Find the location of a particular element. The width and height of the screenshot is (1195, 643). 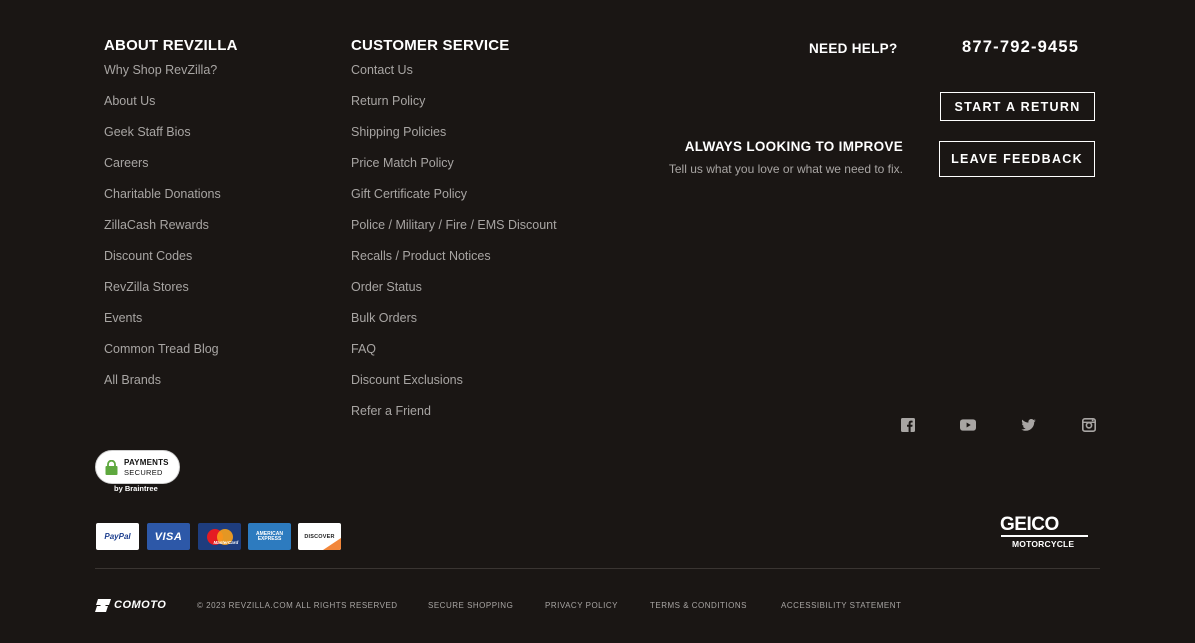

service-link-order-status: Order Status is located at coordinates (454, 295).